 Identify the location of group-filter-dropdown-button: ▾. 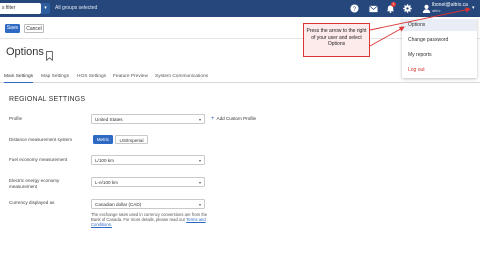
(45, 8).